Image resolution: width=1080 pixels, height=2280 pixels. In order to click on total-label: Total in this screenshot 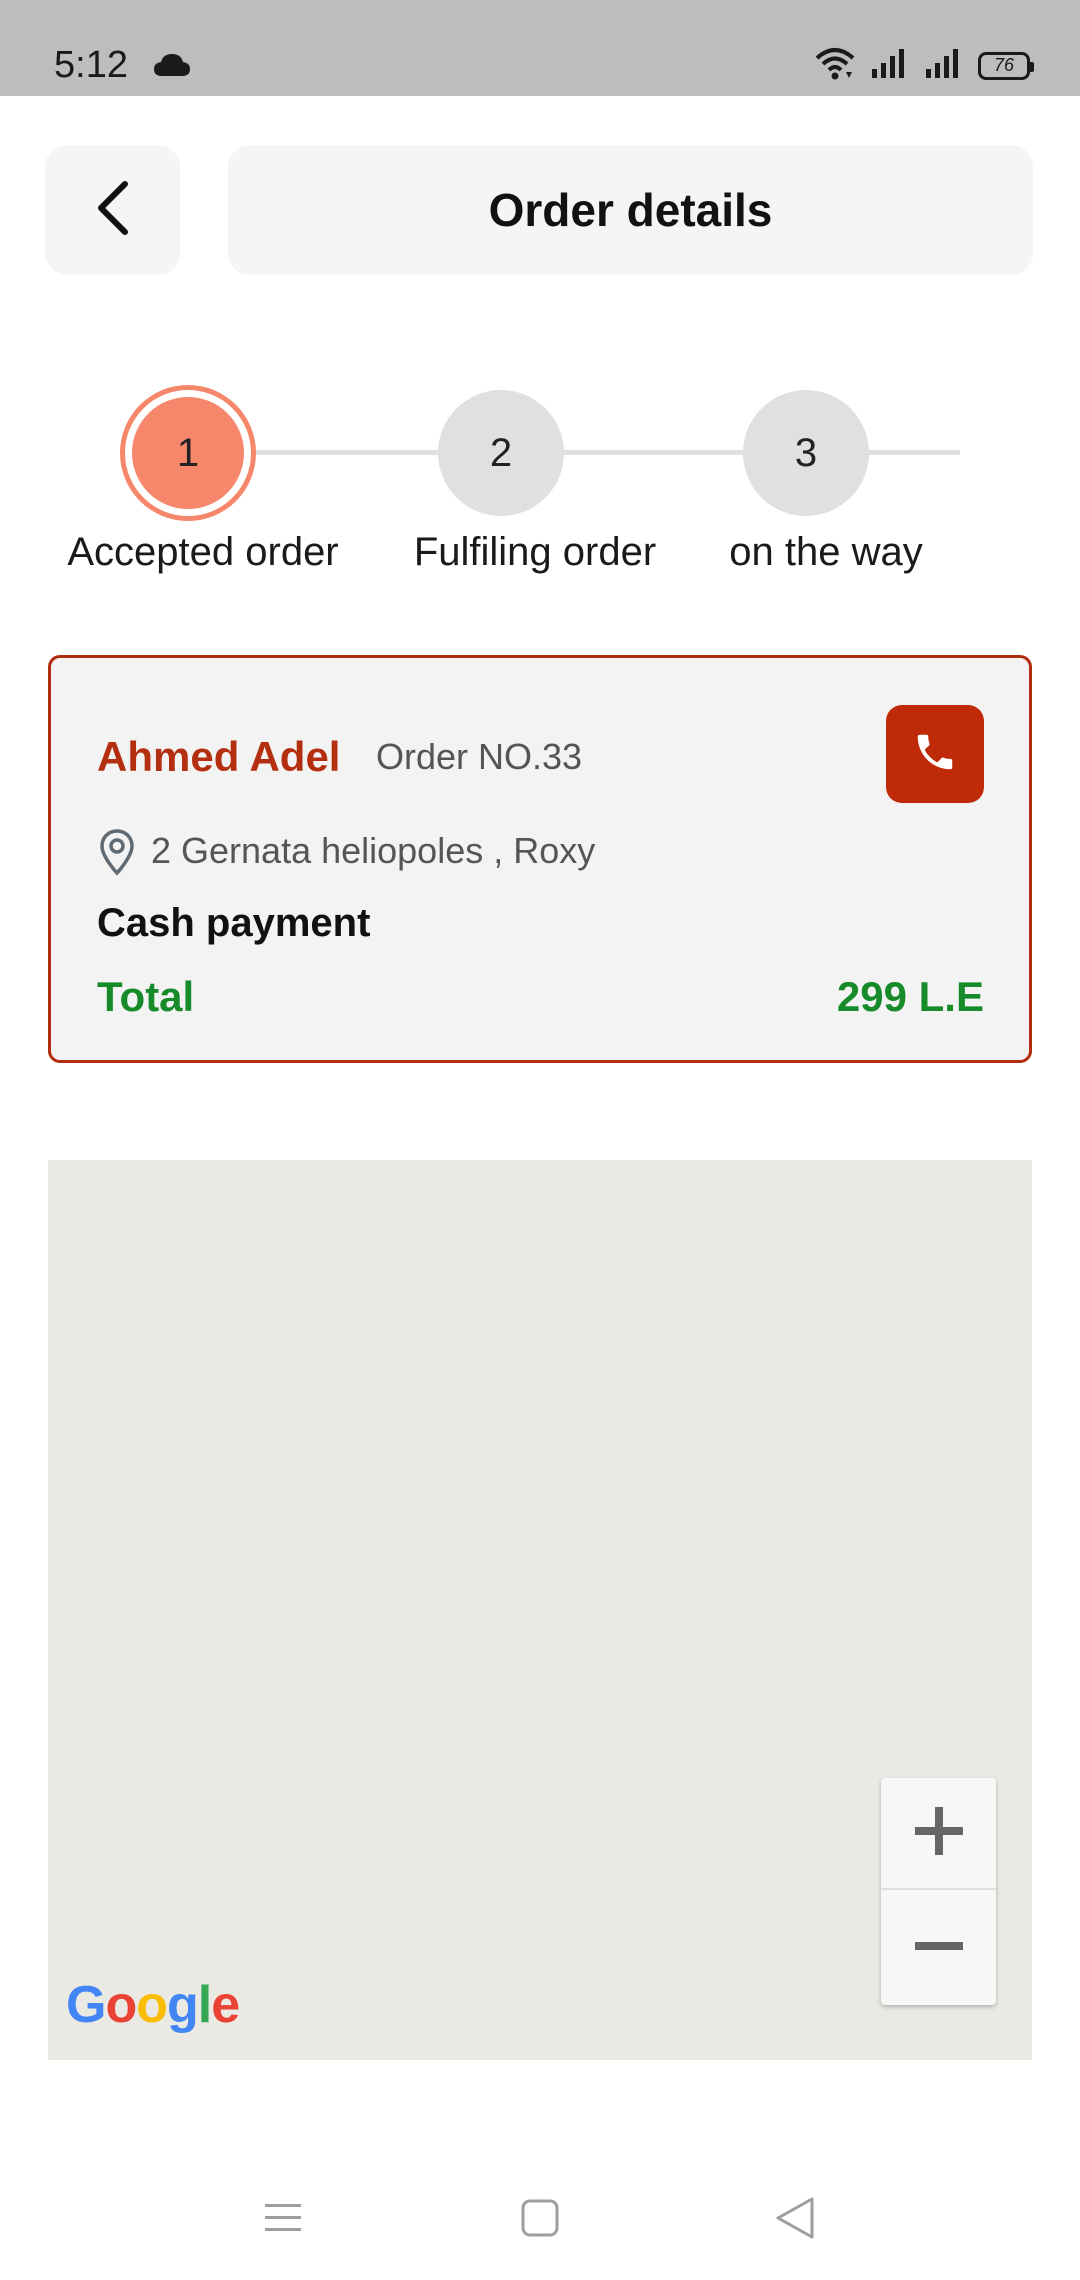, I will do `click(146, 996)`.